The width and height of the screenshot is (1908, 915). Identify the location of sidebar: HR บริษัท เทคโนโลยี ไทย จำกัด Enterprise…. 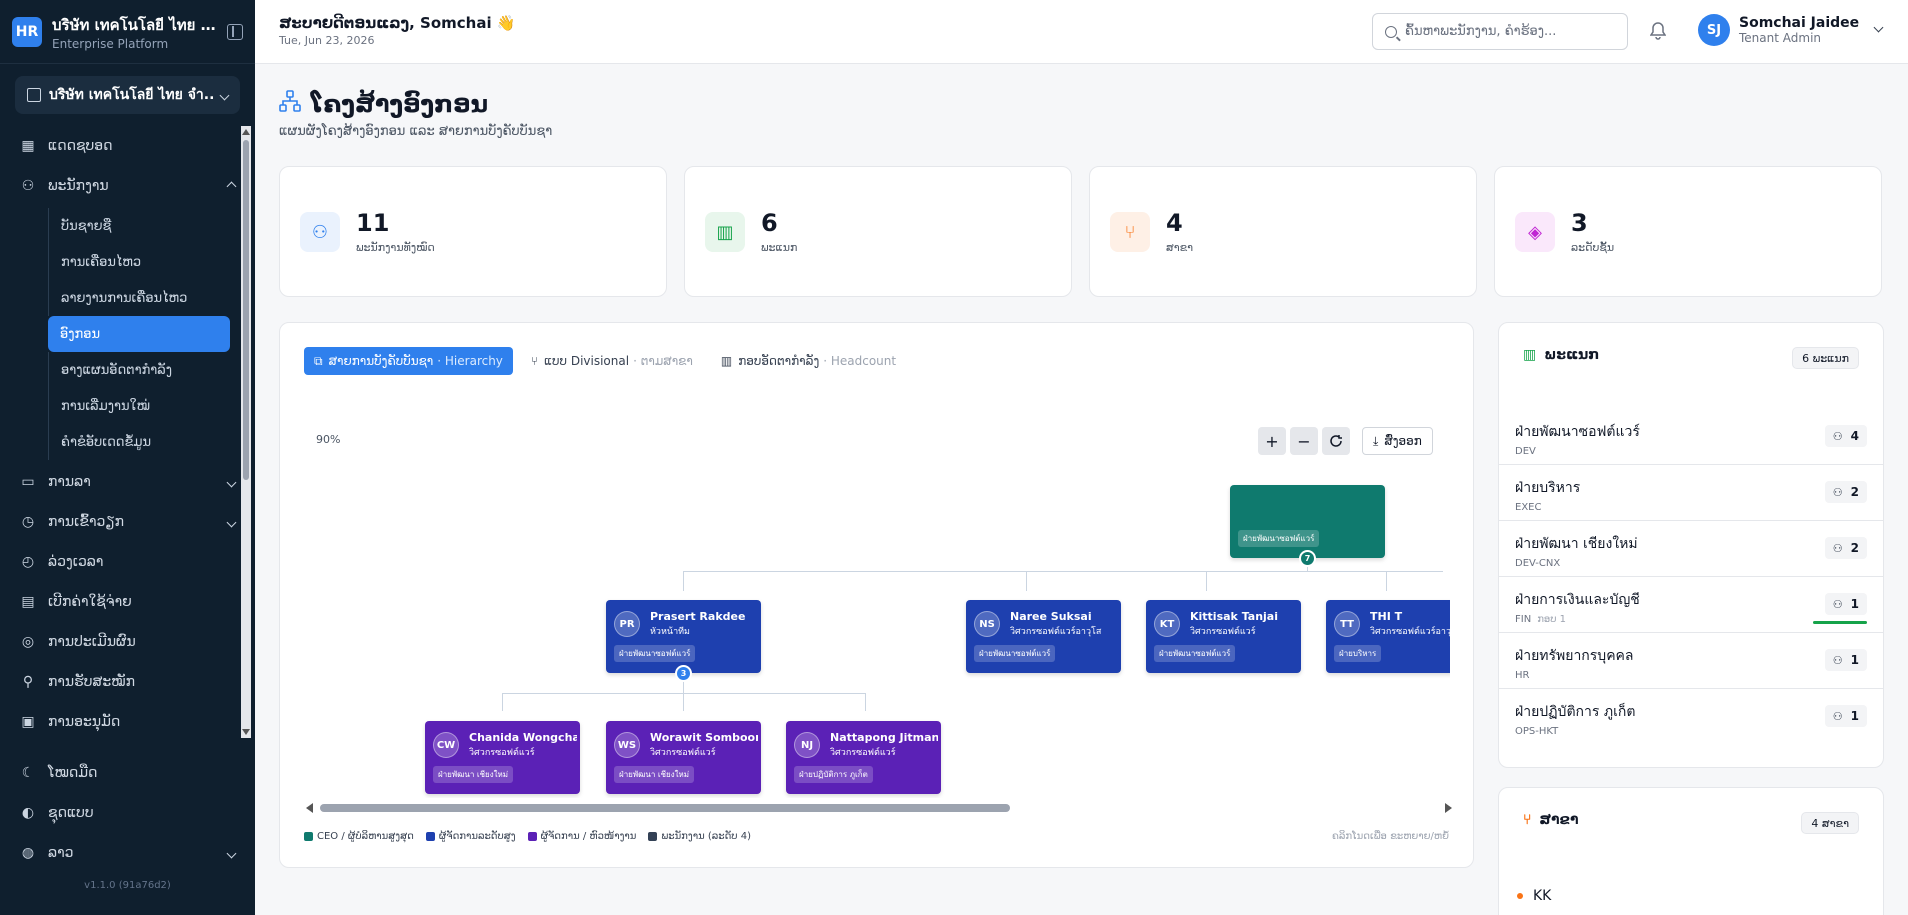
(127, 457).